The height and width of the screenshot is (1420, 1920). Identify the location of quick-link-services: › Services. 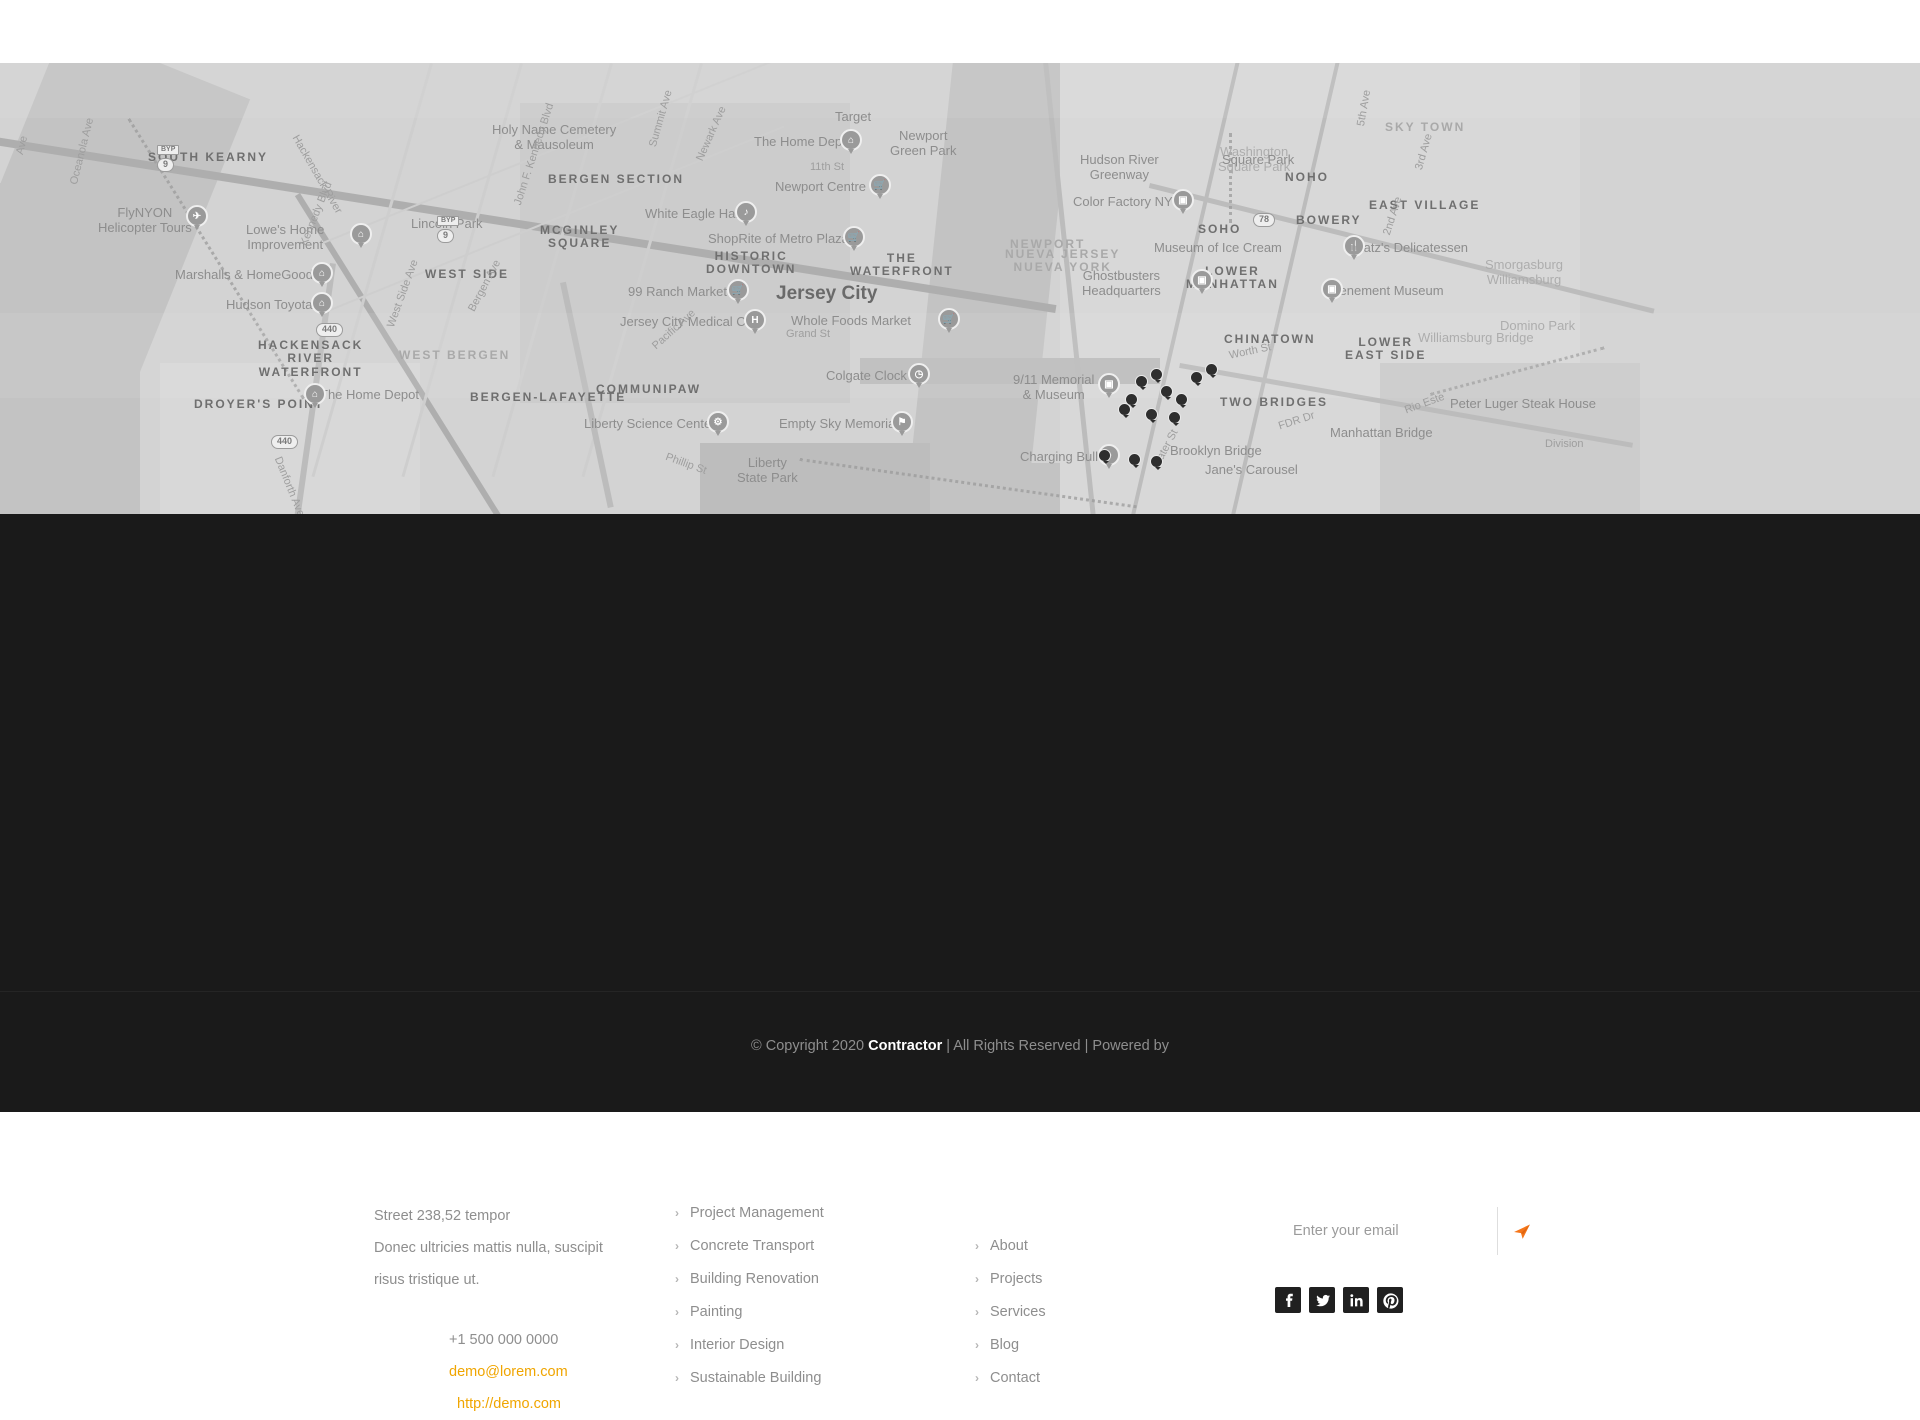
(1085, 1312).